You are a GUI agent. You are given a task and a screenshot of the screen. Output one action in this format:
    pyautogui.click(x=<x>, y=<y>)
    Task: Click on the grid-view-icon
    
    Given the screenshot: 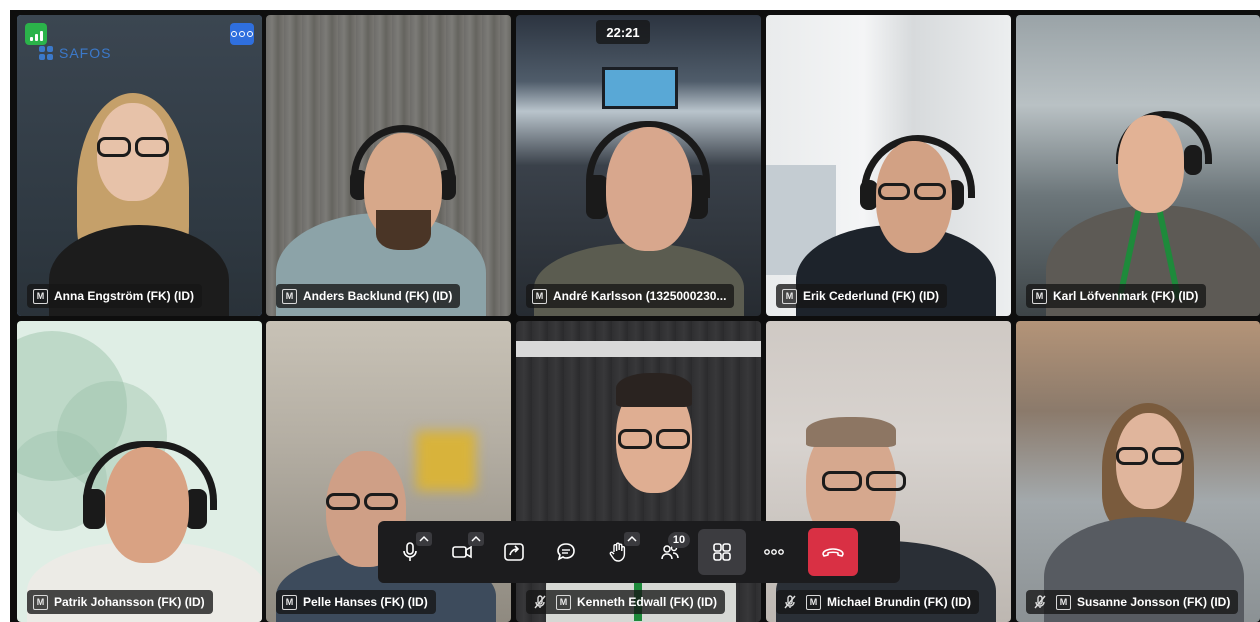 What is the action you would take?
    pyautogui.click(x=722, y=552)
    